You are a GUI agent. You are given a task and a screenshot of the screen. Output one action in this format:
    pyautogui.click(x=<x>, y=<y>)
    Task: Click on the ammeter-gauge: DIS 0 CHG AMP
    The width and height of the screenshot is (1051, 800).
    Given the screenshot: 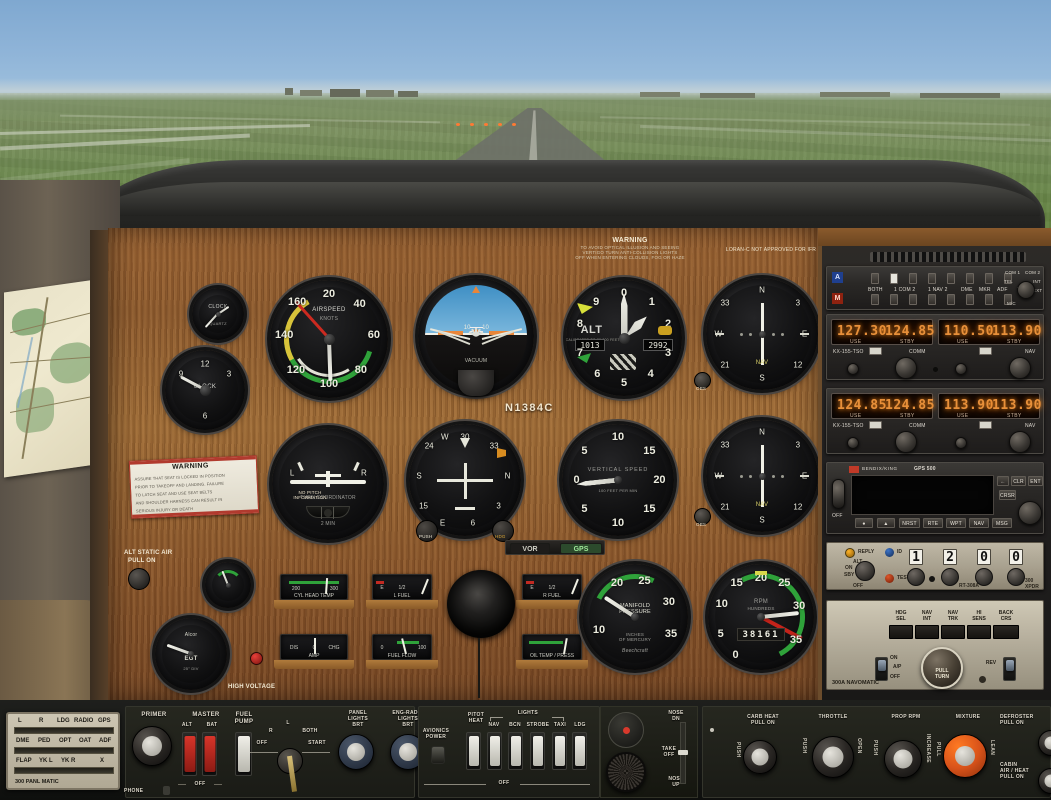 What is the action you would take?
    pyautogui.click(x=314, y=647)
    